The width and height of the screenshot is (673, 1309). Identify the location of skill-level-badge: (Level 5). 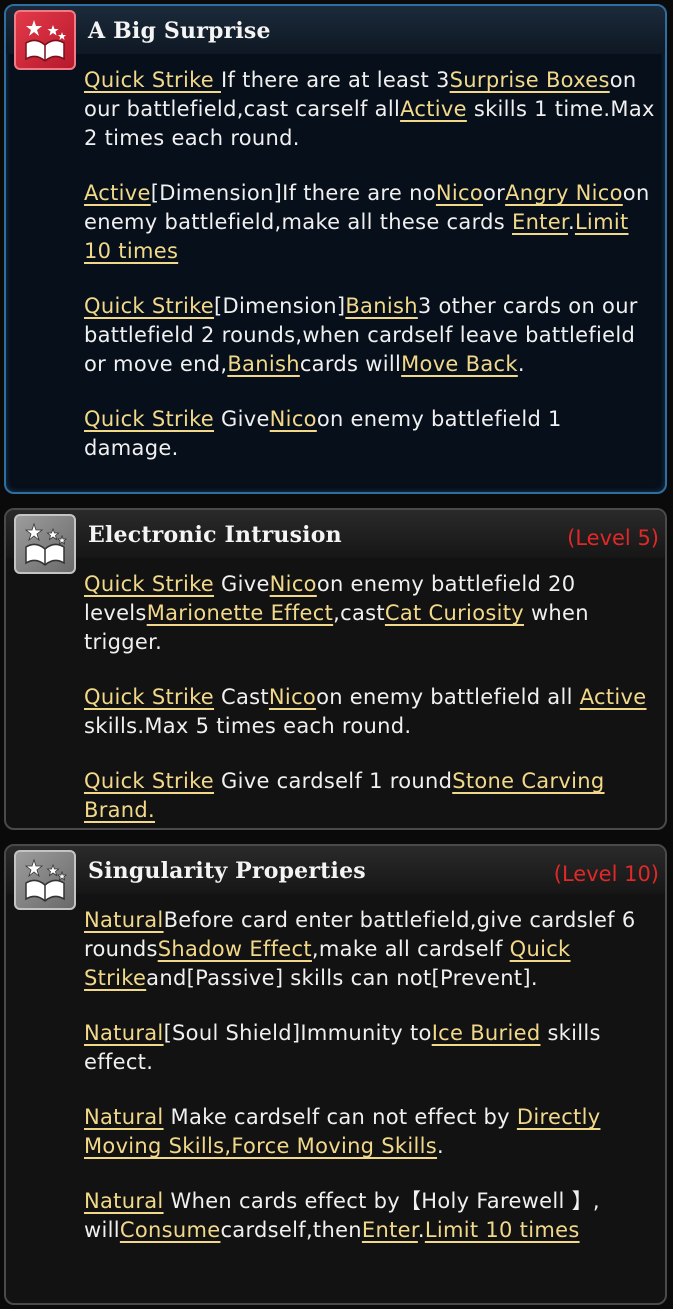
(613, 538).